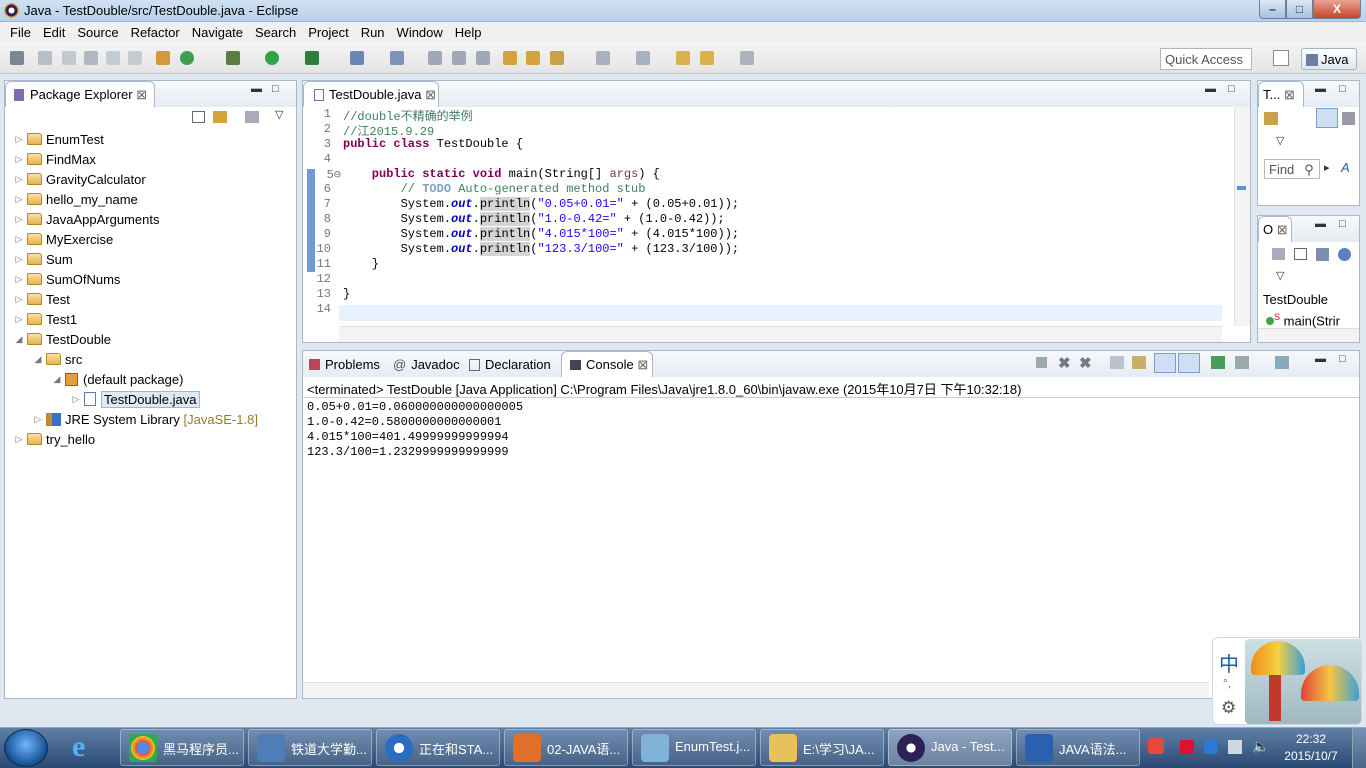 The width and height of the screenshot is (1366, 768). I want to click on outline-method-item: S main(Strir, so click(1303, 320).